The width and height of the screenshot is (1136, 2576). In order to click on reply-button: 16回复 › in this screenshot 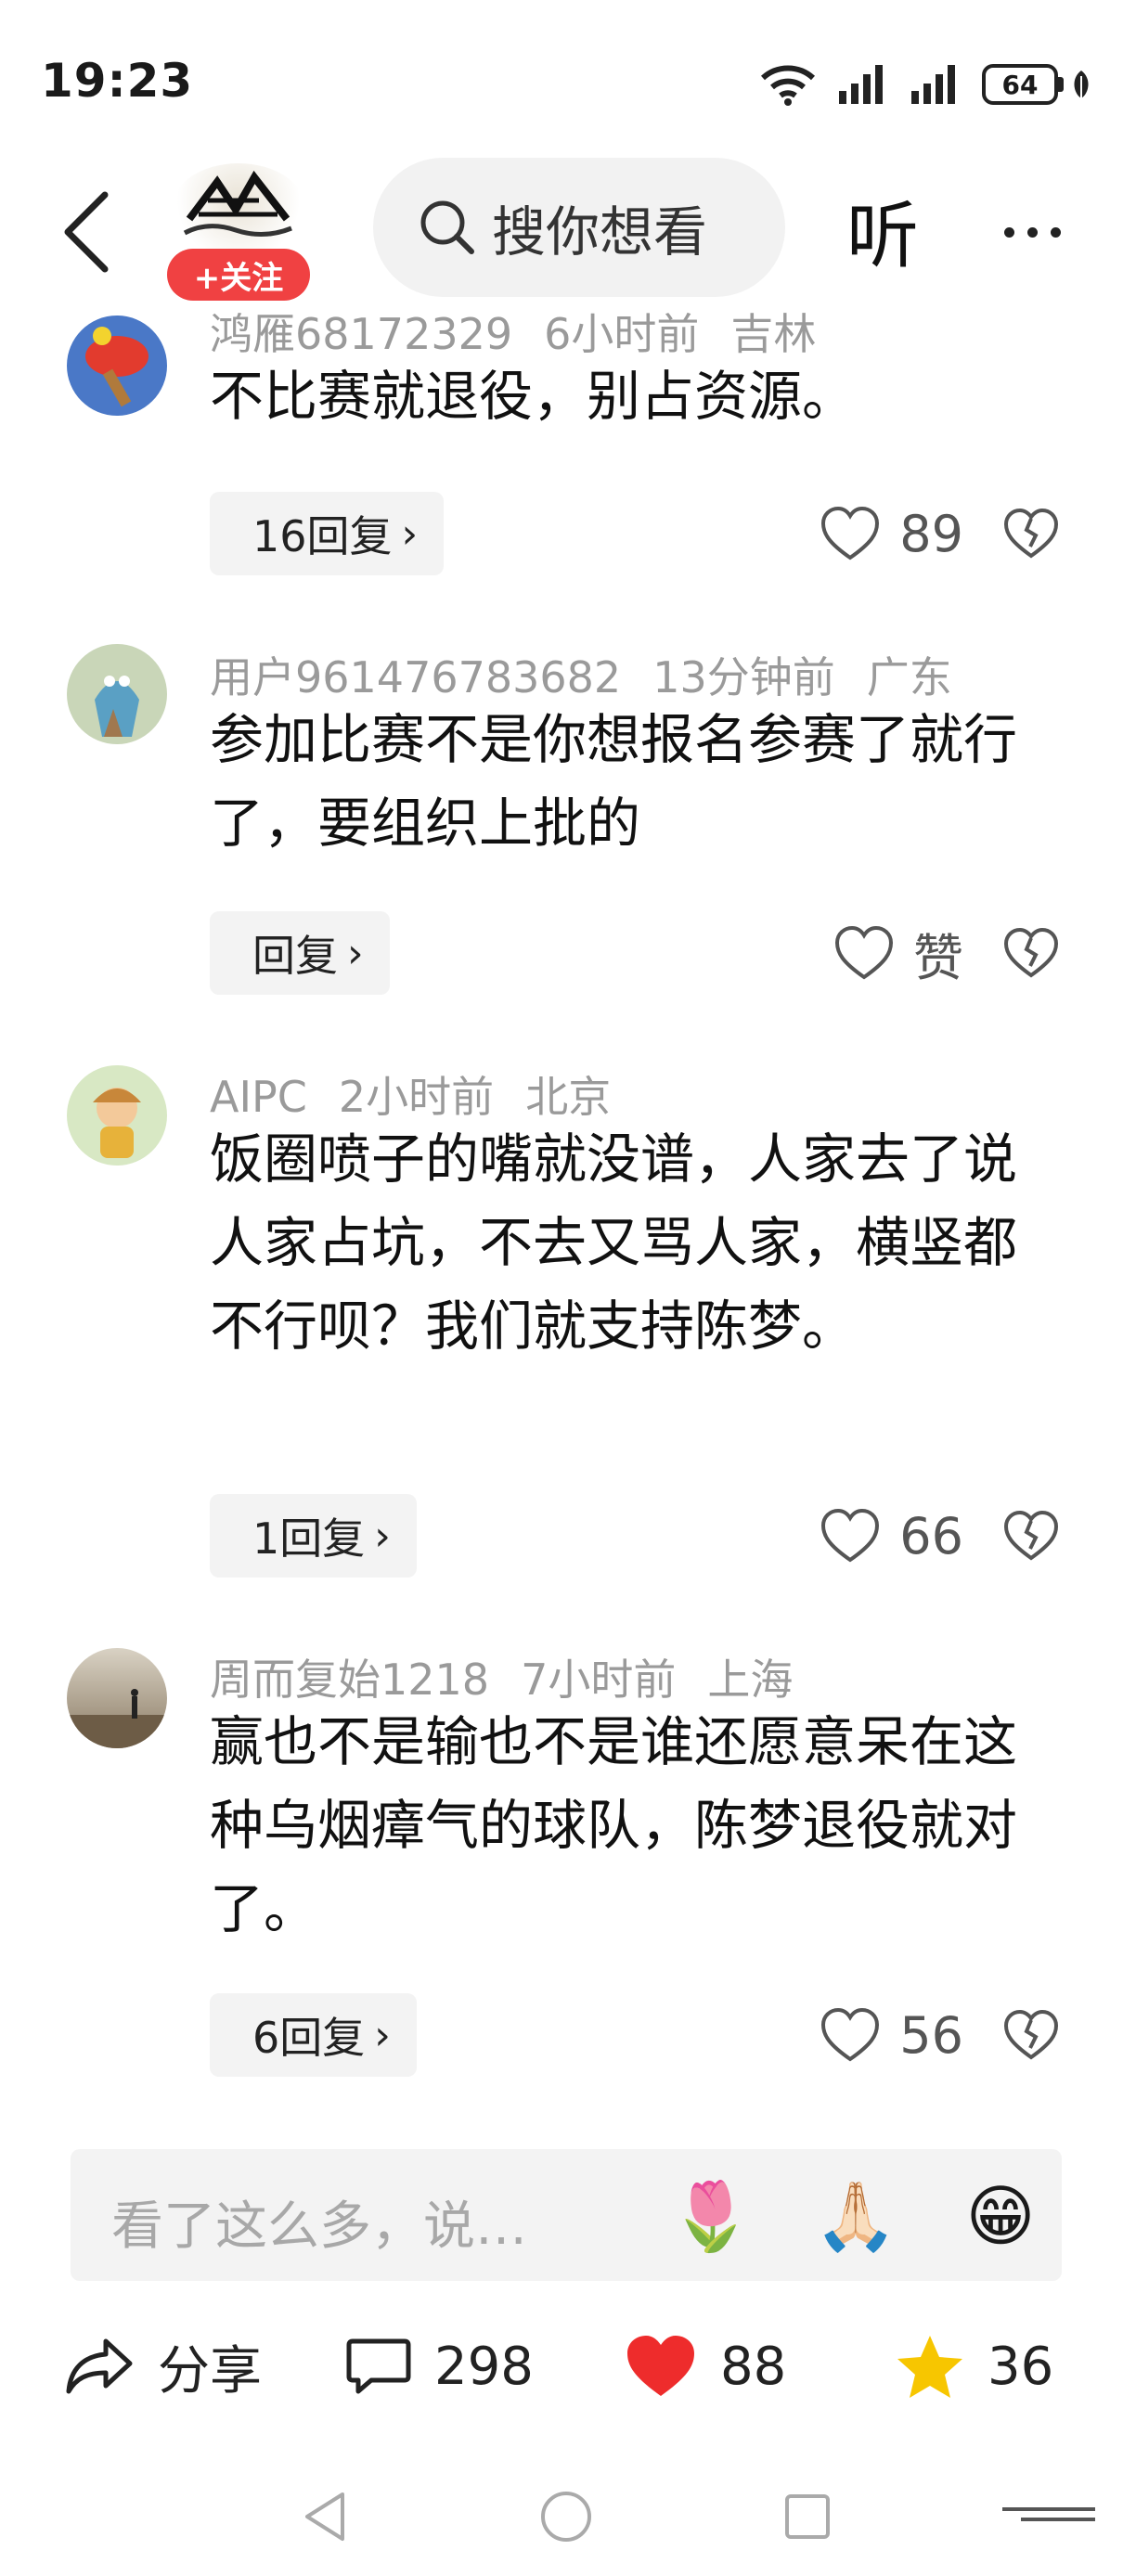, I will do `click(327, 533)`.